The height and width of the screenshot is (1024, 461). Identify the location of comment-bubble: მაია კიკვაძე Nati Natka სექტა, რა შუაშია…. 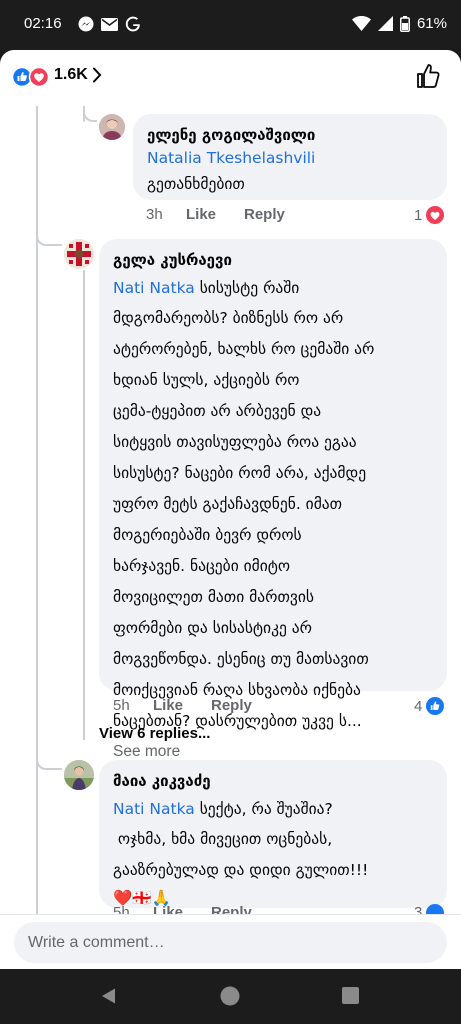
(273, 834).